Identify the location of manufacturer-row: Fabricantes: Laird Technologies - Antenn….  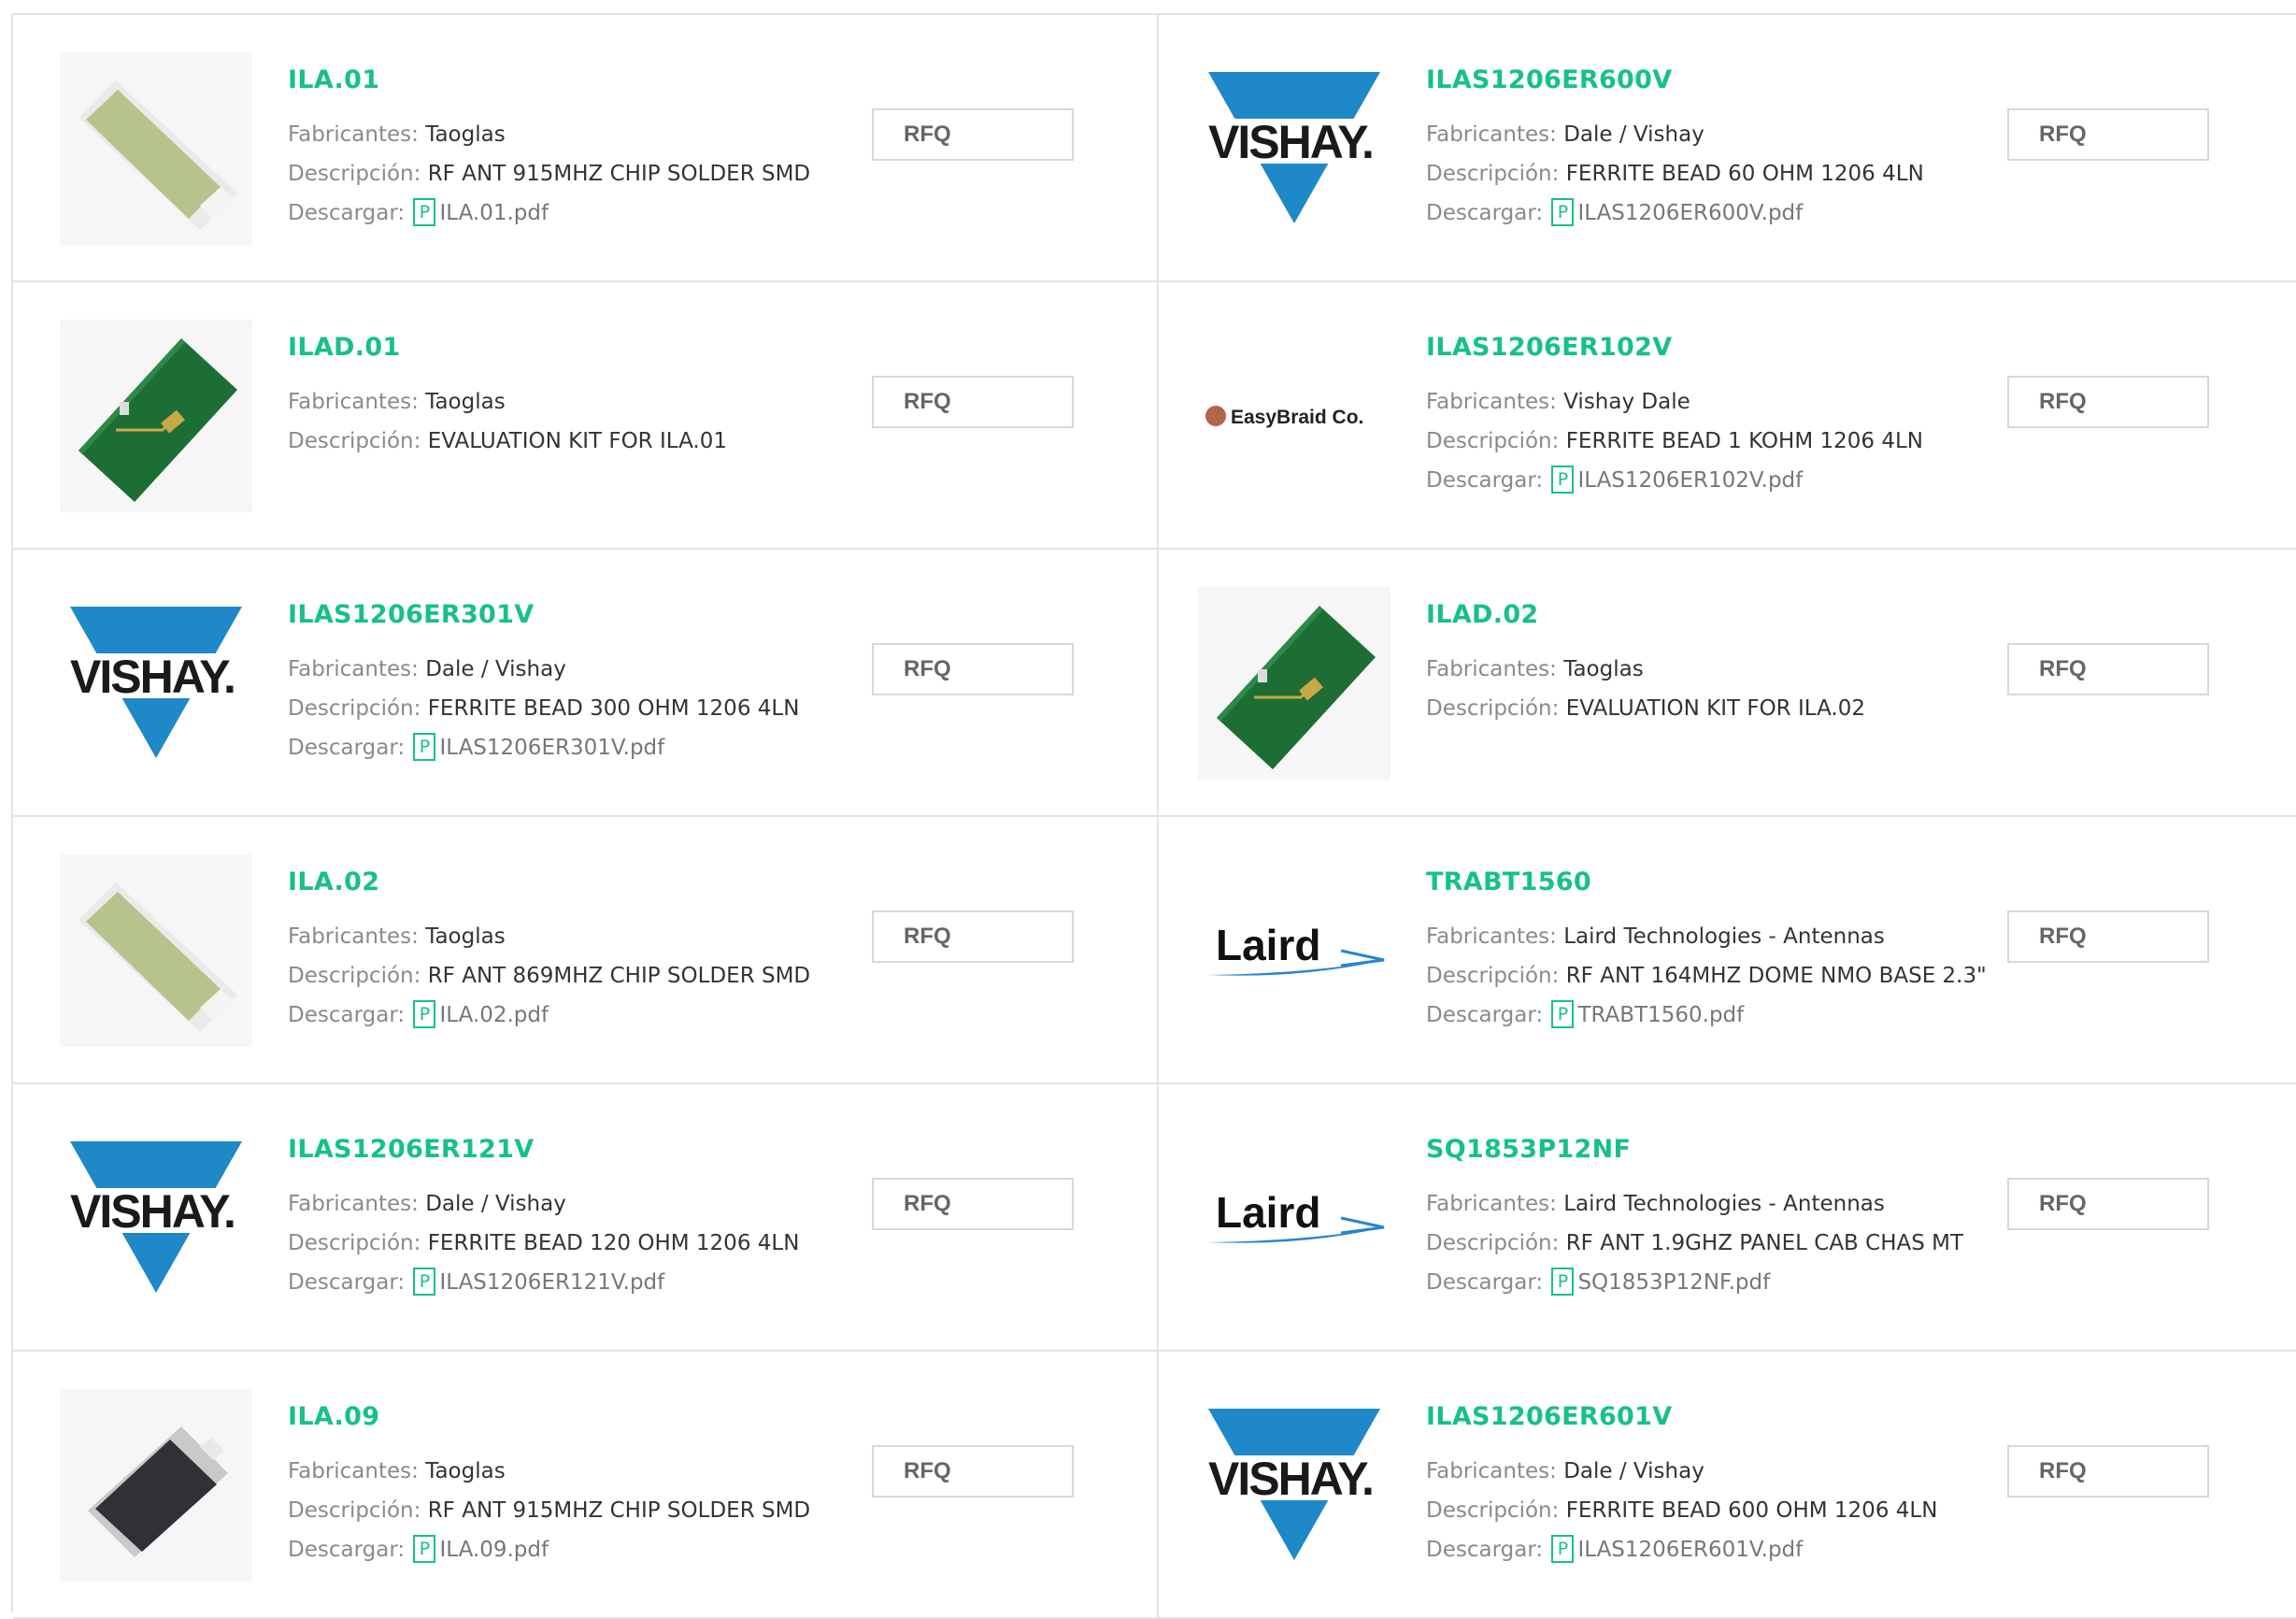
(1706, 936).